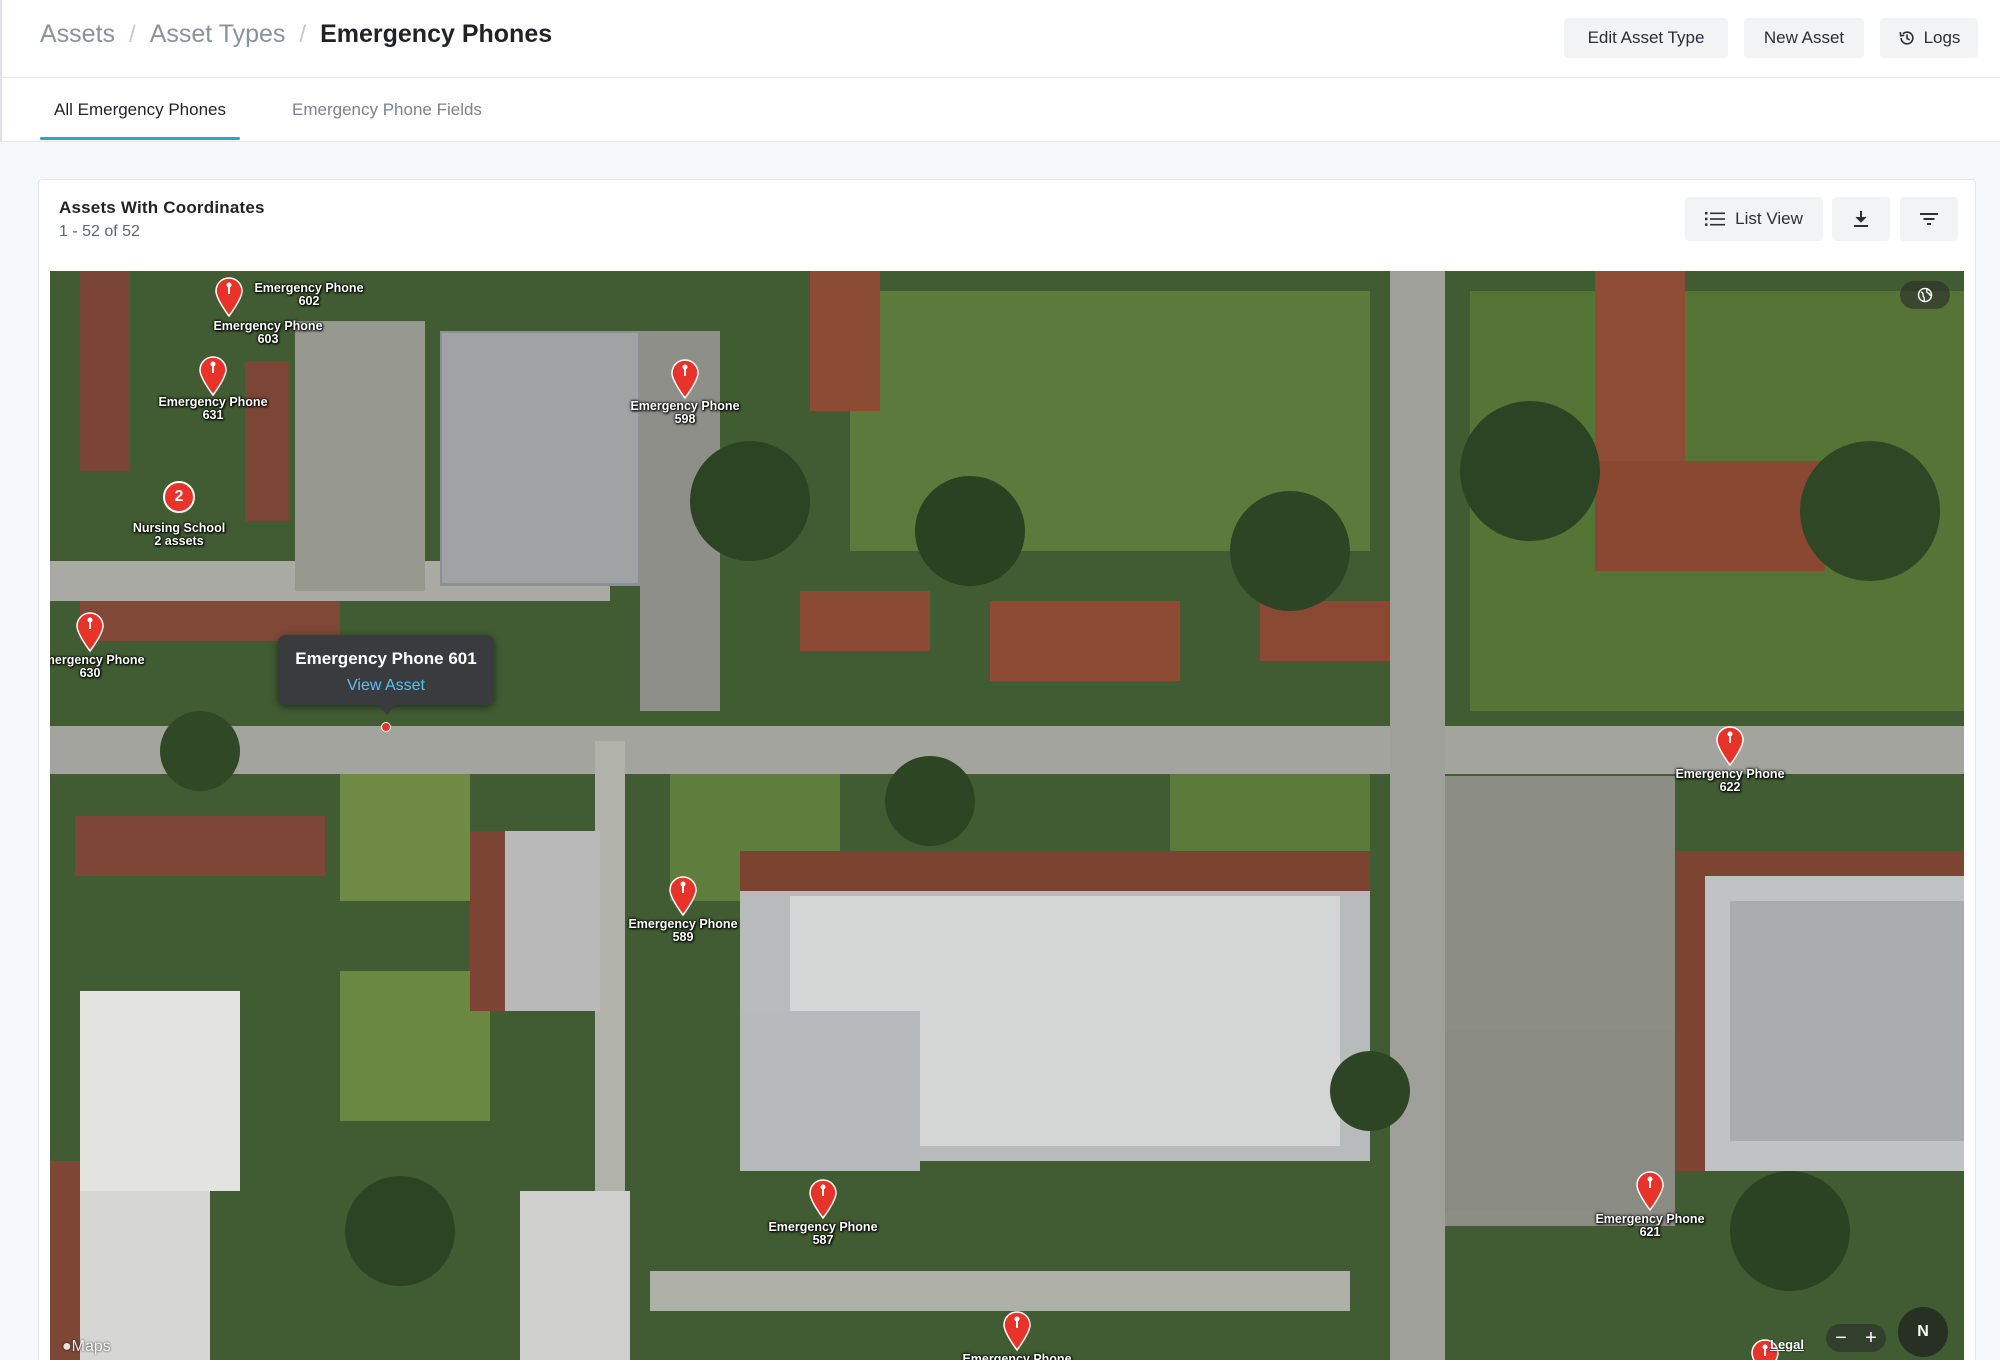 The height and width of the screenshot is (1360, 2000). What do you see at coordinates (296, 34) in the screenshot?
I see `breadcrumb: Assets / Asset Types / Emergency Phones` at bounding box center [296, 34].